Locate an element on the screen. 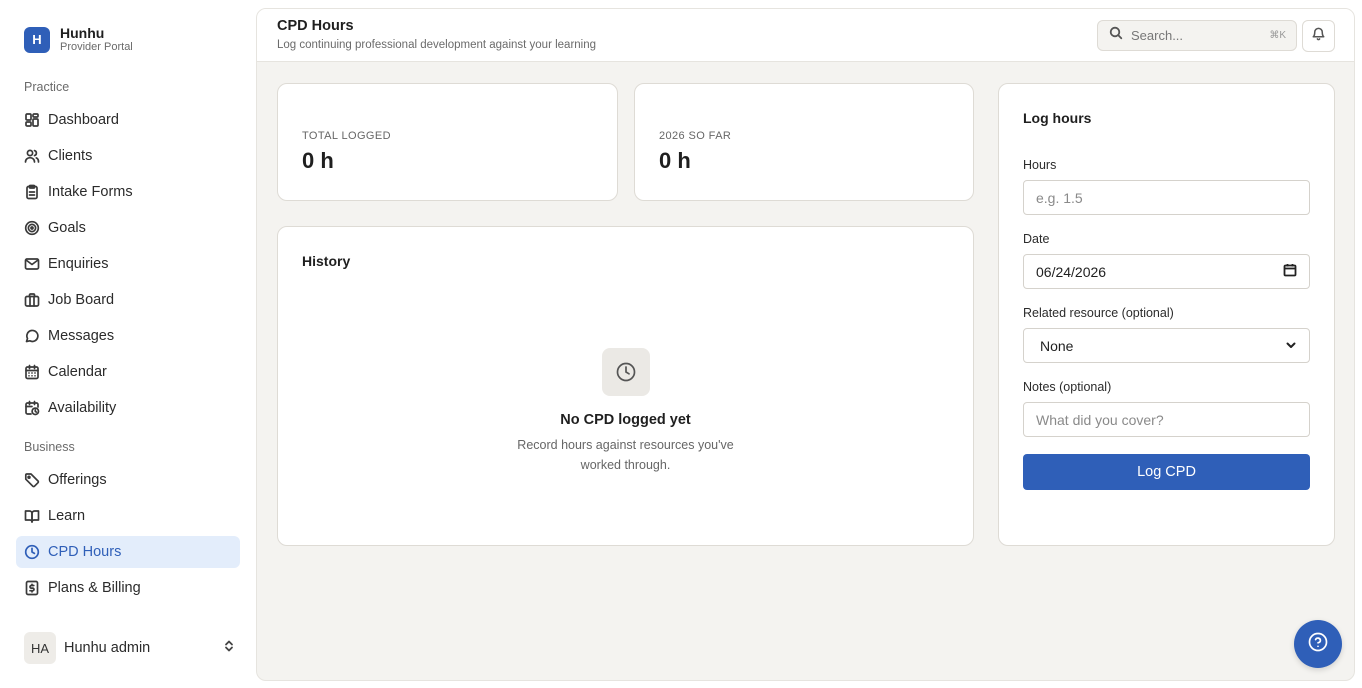 Image resolution: width=1362 pixels, height=688 pixels. avatar: HA is located at coordinates (40, 648).